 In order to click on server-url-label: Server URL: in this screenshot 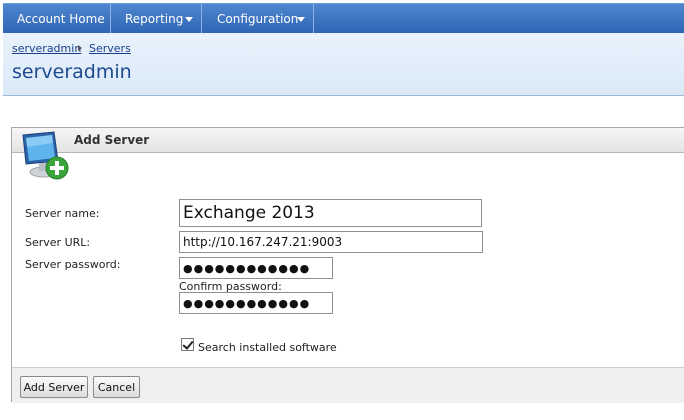, I will do `click(58, 242)`.